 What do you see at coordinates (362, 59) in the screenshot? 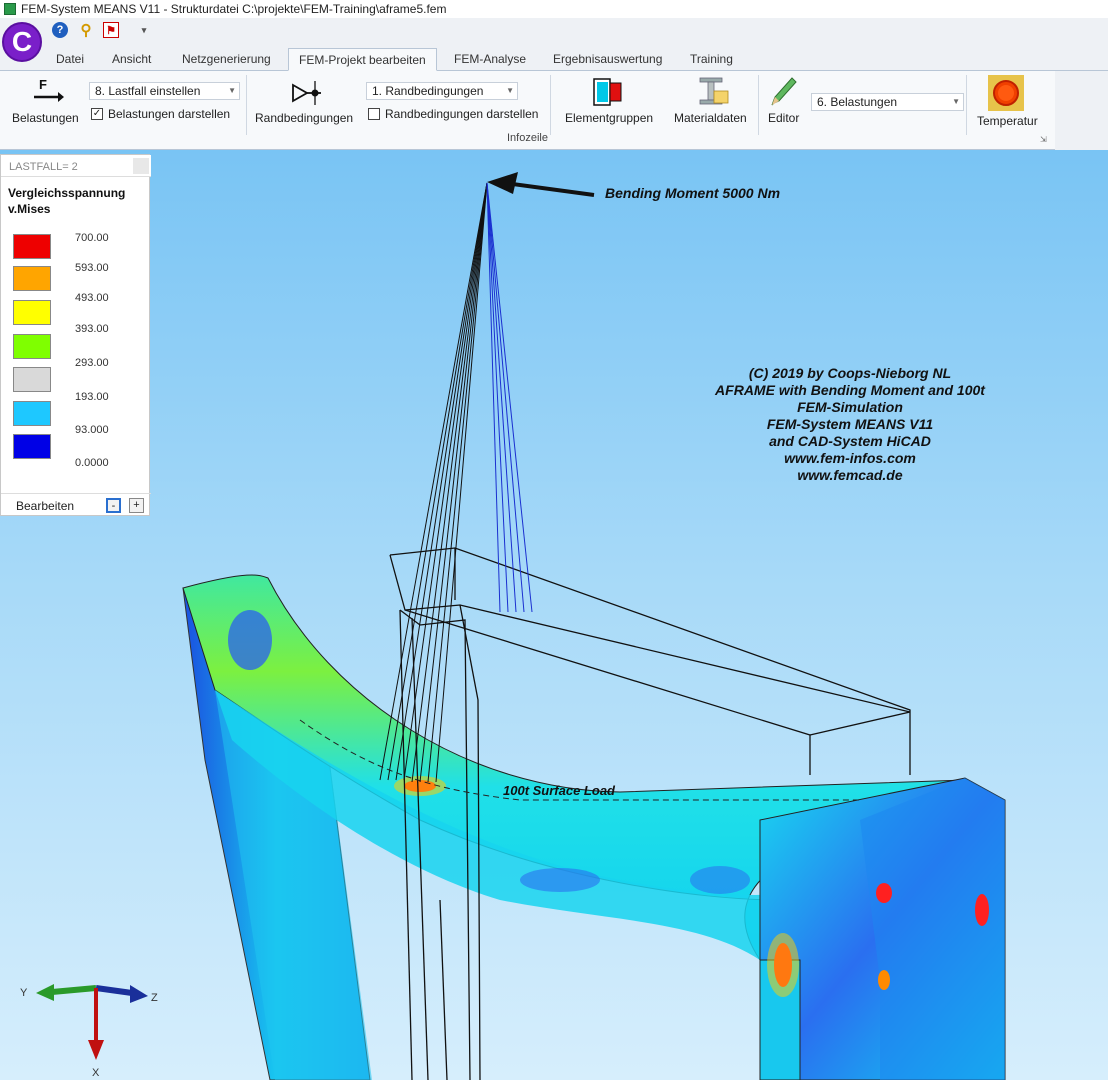
I see `tab-fem-projekt-bearbeiten: FEM-Projekt bearbeiten` at bounding box center [362, 59].